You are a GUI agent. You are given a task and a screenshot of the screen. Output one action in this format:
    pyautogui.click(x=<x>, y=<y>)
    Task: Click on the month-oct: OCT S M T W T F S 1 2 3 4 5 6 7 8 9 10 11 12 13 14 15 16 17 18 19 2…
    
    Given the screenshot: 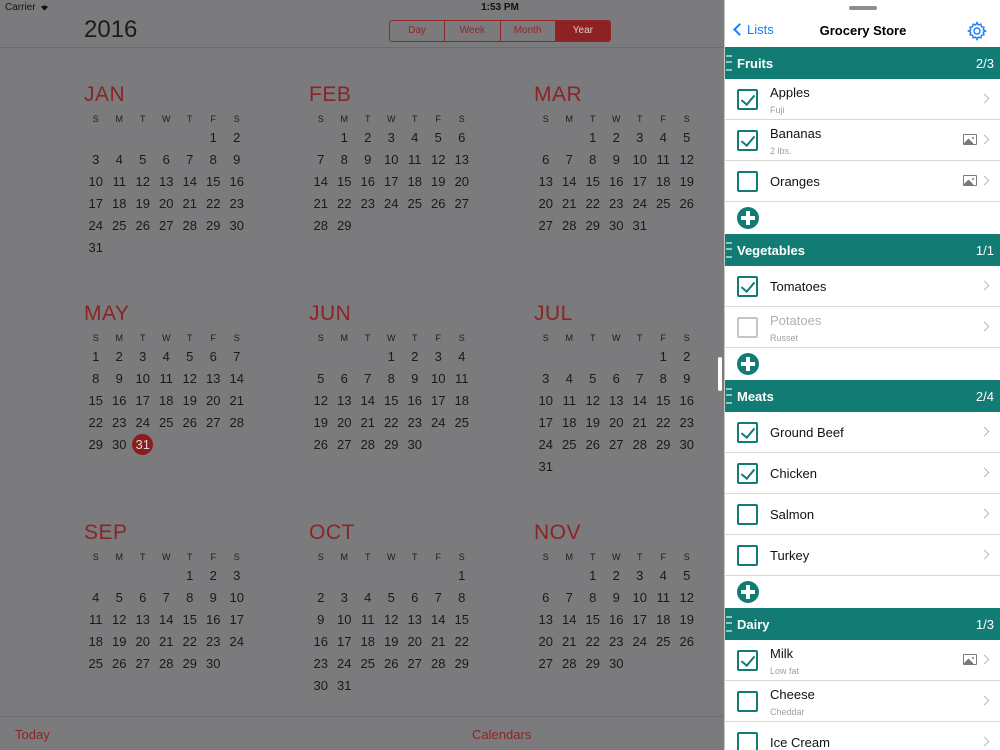 What is the action you would take?
    pyautogui.click(x=393, y=609)
    